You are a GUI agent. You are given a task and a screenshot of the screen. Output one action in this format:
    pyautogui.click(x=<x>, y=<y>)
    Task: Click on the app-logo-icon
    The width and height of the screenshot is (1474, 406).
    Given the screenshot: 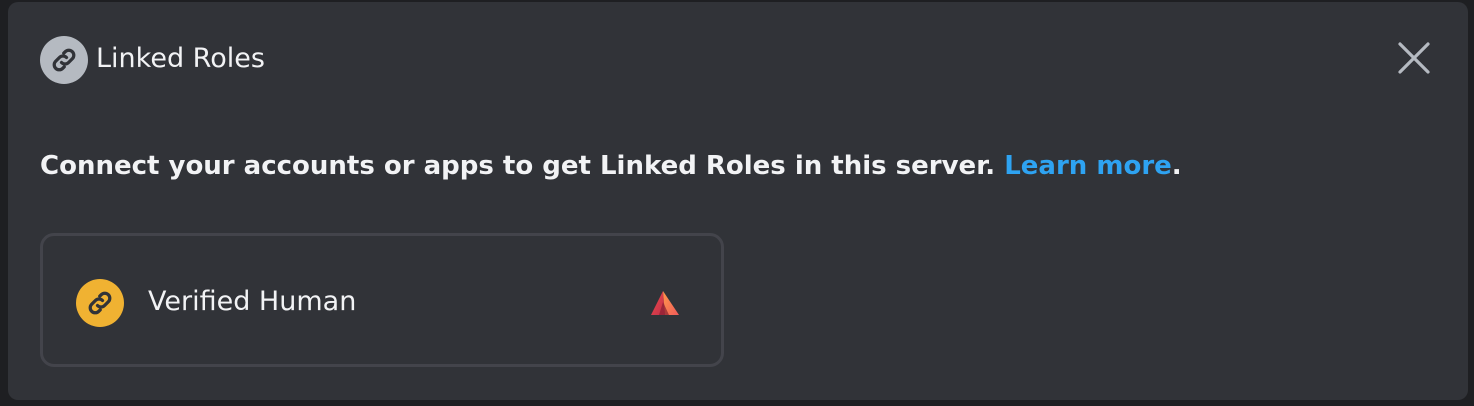 What is the action you would take?
    pyautogui.click(x=665, y=303)
    